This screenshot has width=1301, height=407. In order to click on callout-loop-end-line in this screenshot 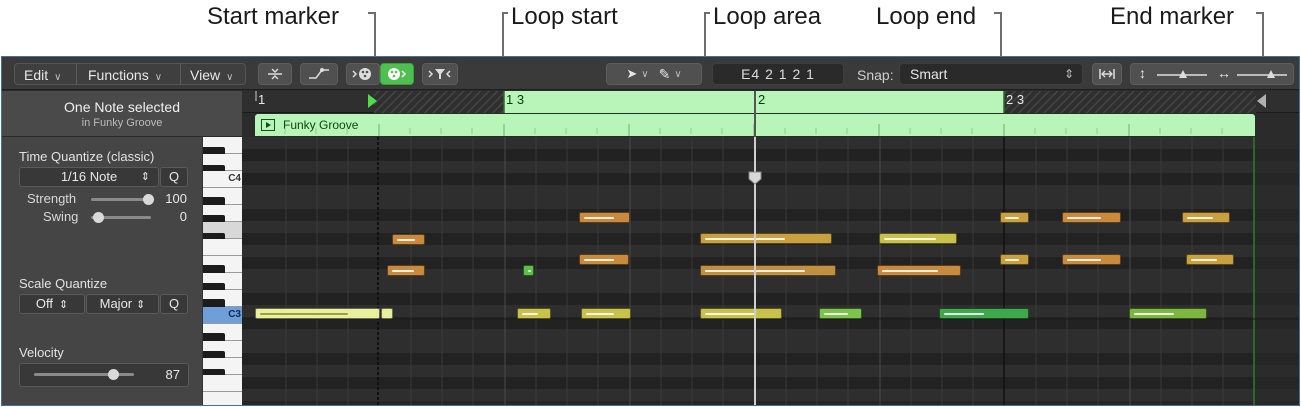, I will do `click(1001, 34)`.